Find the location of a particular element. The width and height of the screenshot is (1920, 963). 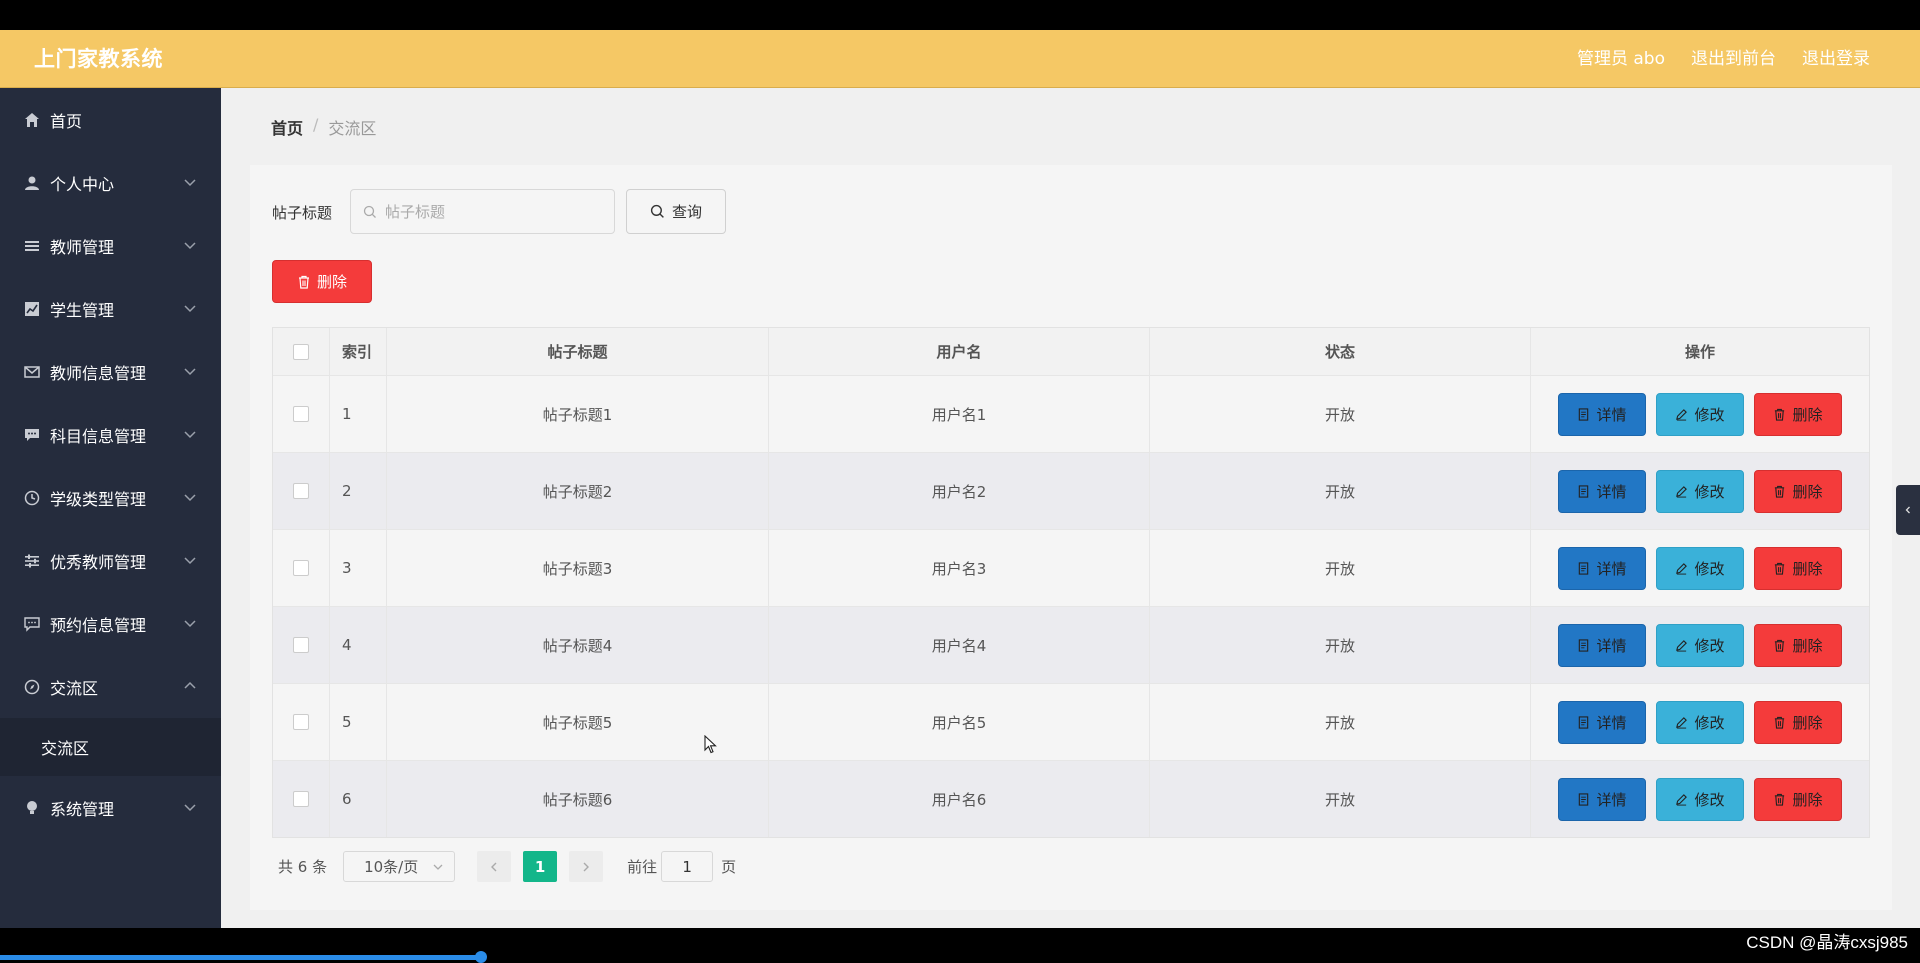

cell-index: 2 is located at coordinates (358, 491).